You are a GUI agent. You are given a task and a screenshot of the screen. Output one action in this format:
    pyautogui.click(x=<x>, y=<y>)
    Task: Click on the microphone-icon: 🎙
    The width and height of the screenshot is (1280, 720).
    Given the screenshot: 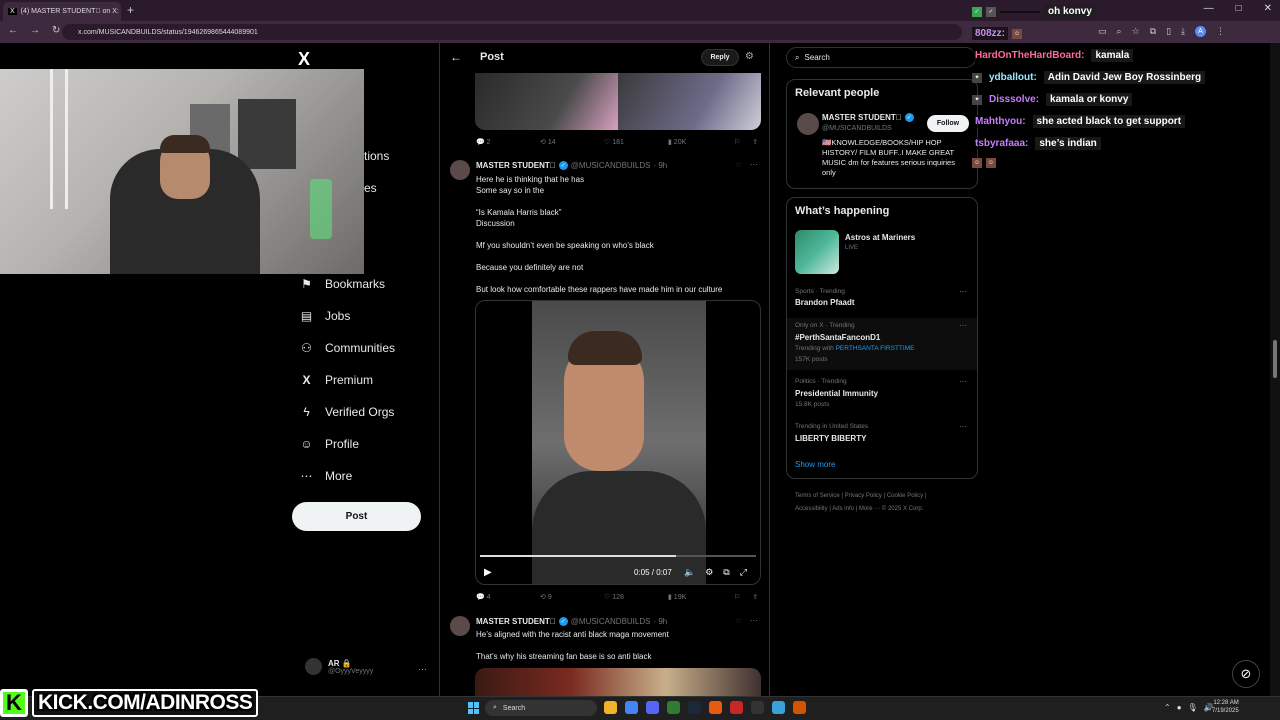 What is the action you would take?
    pyautogui.click(x=1193, y=707)
    